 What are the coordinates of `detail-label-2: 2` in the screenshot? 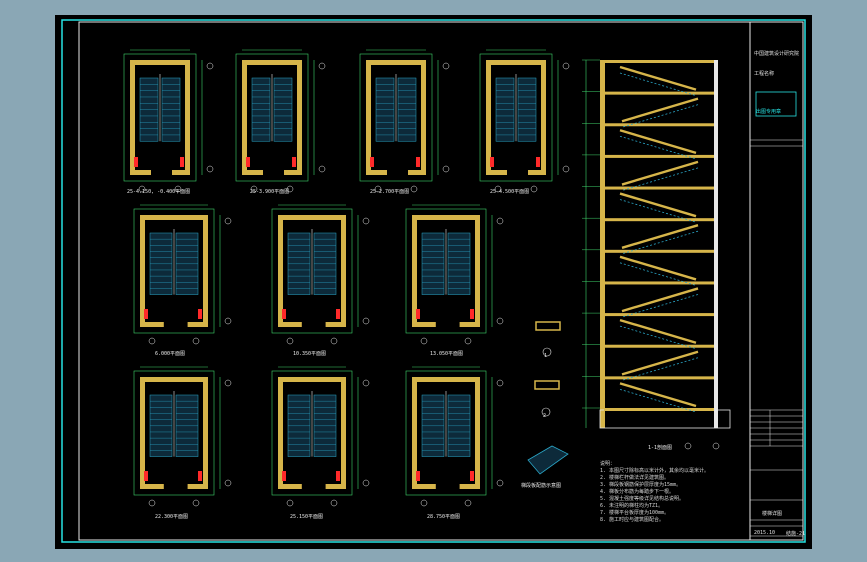 It's located at (545, 416).